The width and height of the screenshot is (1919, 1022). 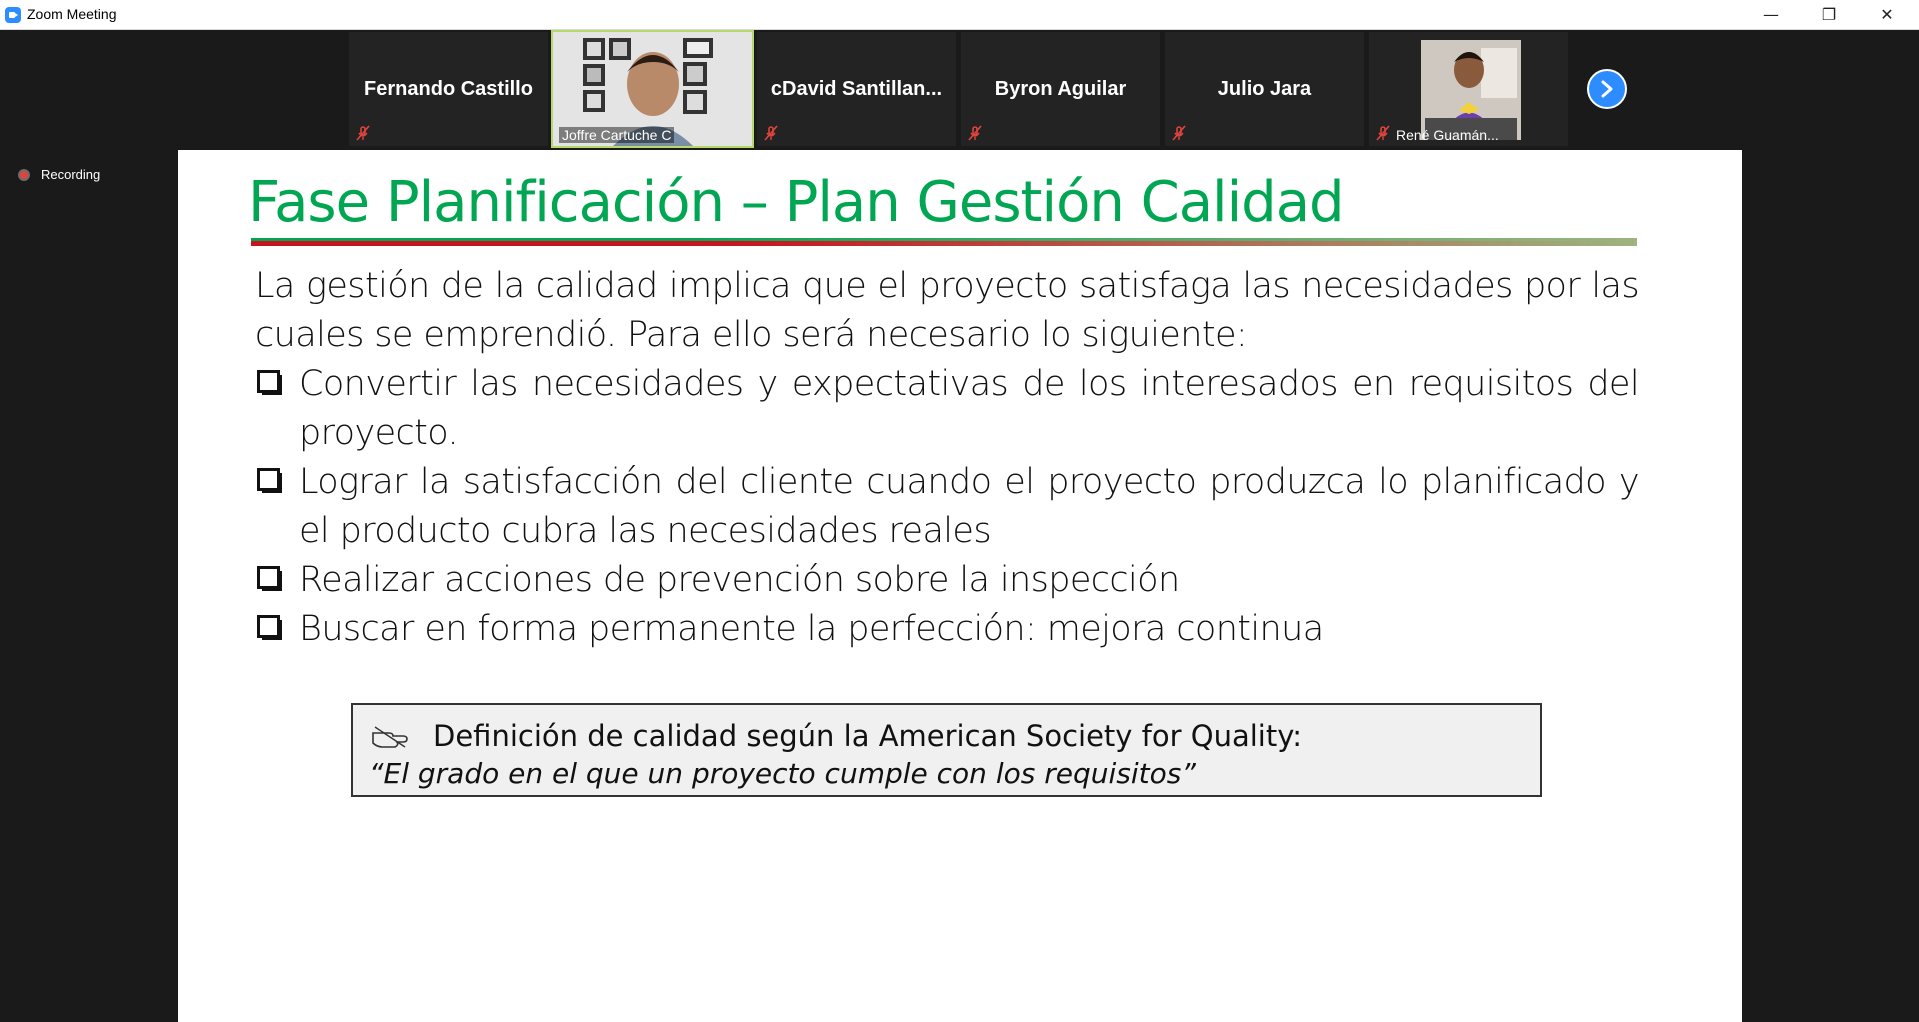 I want to click on participant-tile: Julio Jara, so click(x=1264, y=89).